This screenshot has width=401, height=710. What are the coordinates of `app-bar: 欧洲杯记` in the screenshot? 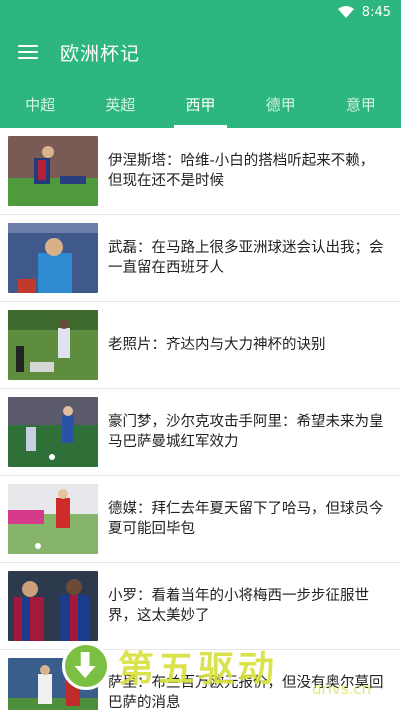 It's located at (200, 52).